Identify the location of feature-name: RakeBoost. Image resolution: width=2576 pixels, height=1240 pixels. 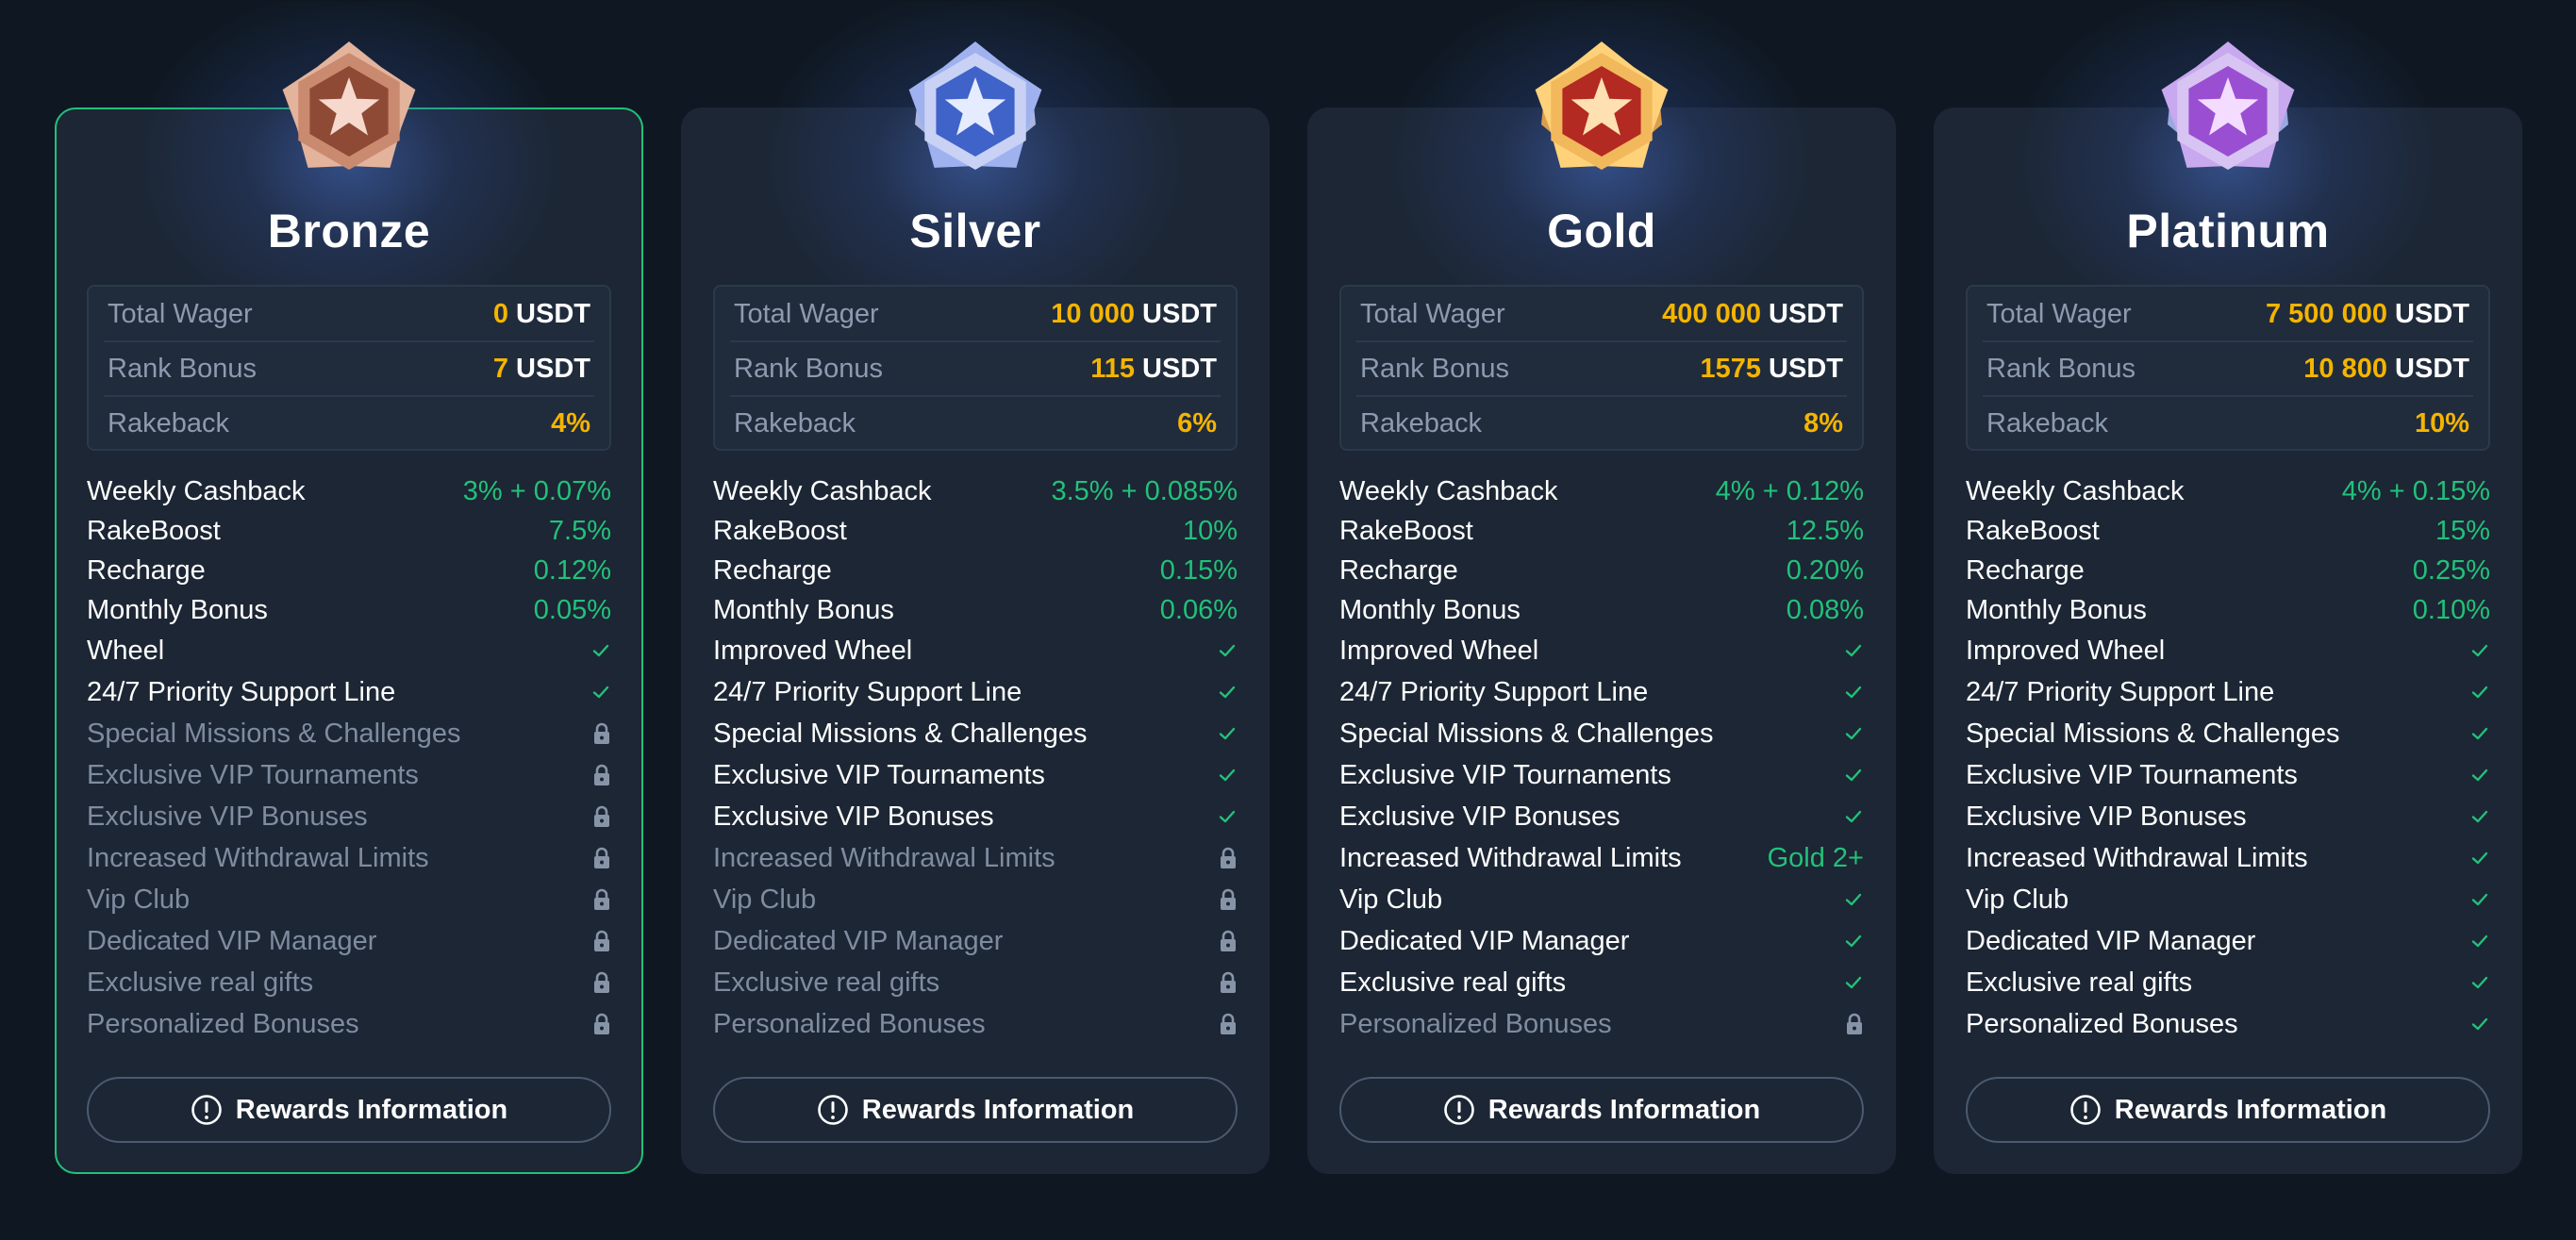
(780, 530).